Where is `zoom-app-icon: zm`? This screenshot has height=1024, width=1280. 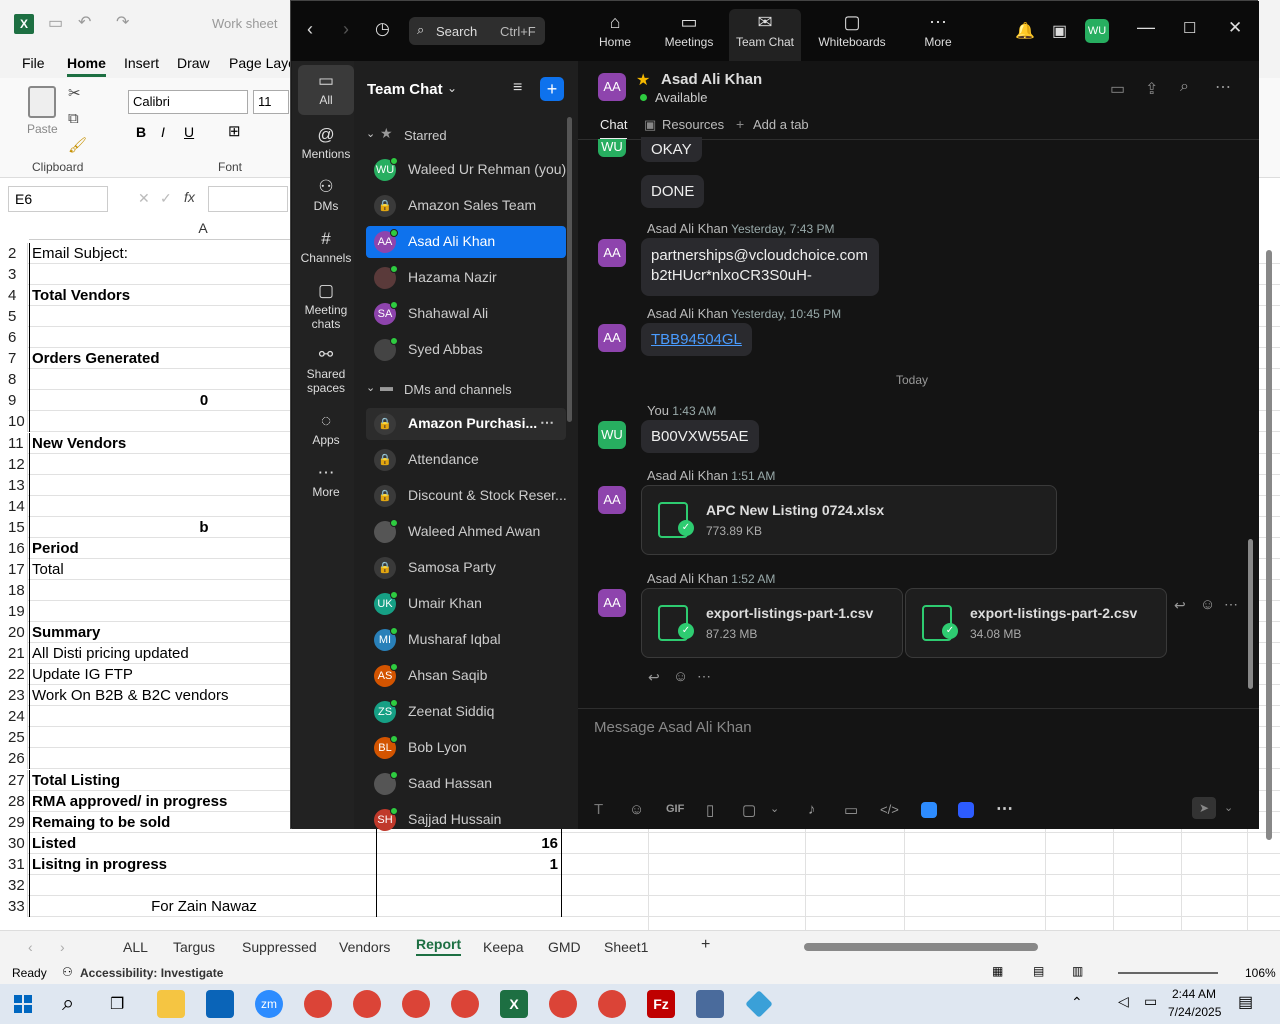
zoom-app-icon: zm is located at coordinates (269, 1004).